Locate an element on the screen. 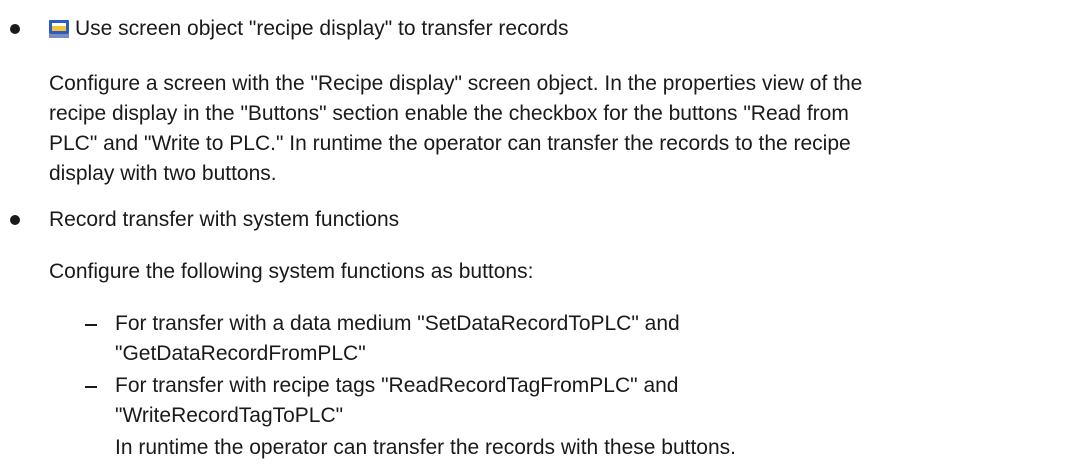 The height and width of the screenshot is (470, 1092). description-line: display with two buttons. is located at coordinates (163, 173).